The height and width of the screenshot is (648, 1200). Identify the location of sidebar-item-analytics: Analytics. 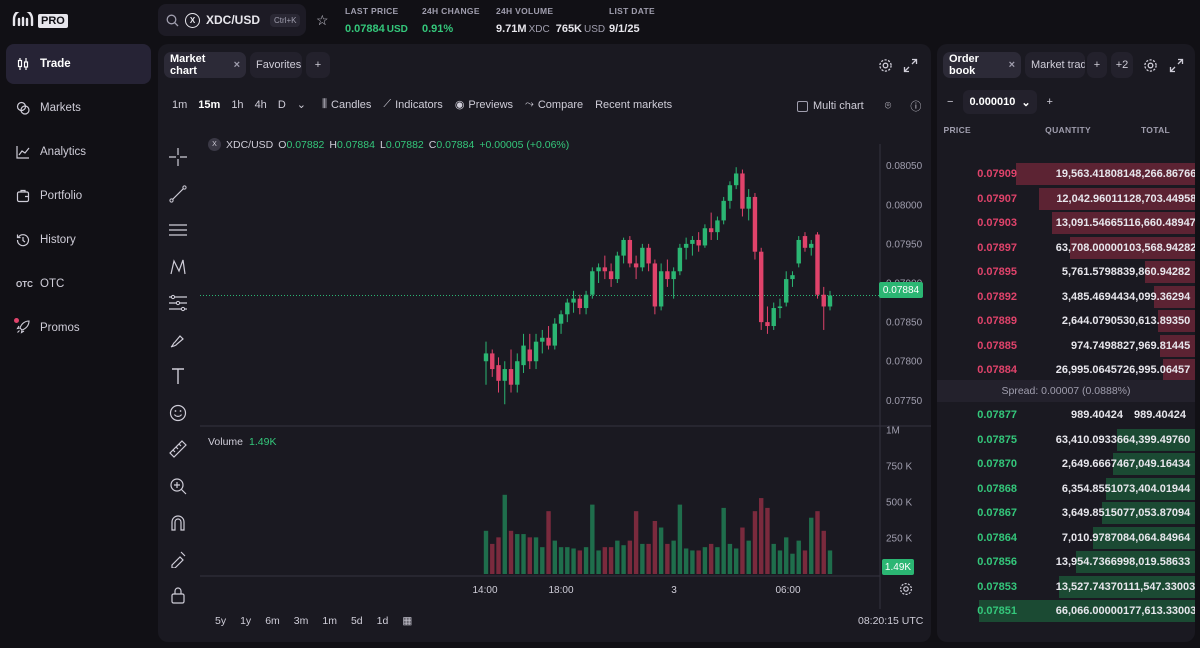
(78, 152).